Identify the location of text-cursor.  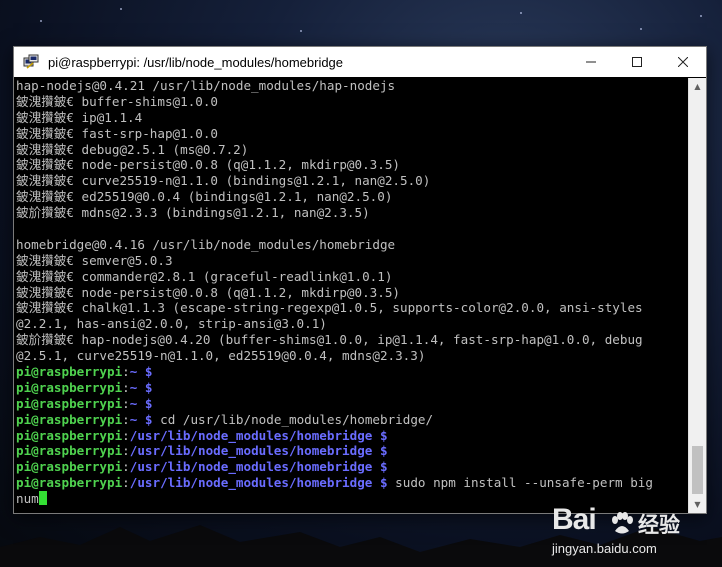
(42, 498).